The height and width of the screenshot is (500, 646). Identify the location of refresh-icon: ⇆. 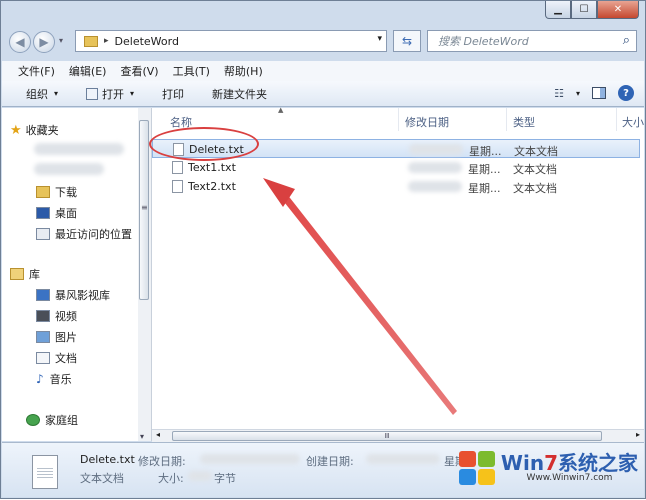
(407, 41).